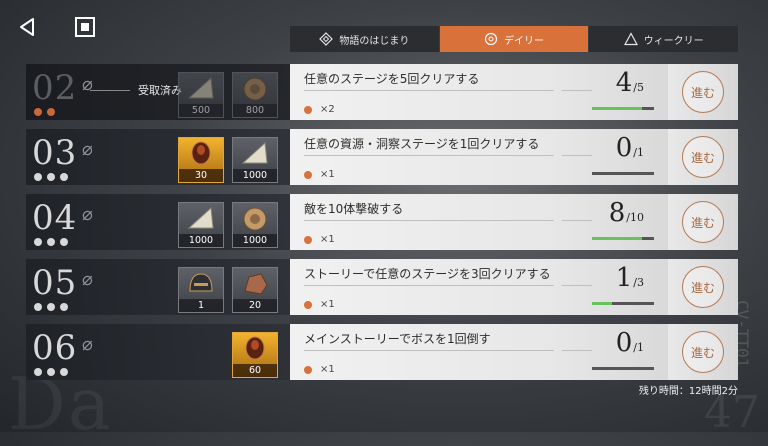 The height and width of the screenshot is (446, 768). I want to click on reward-item: 800, so click(255, 95).